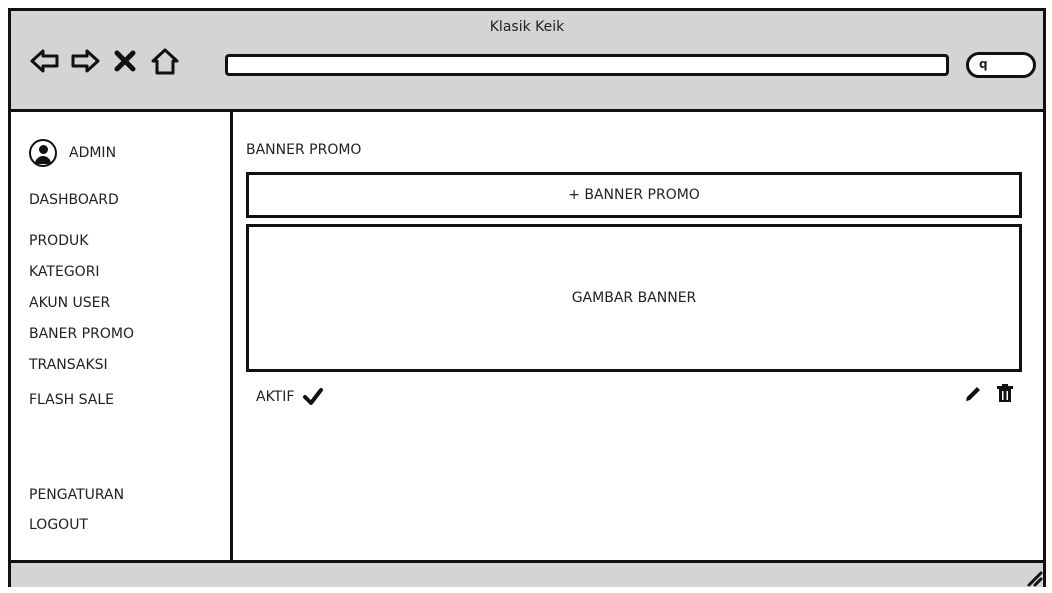 The image size is (1052, 593). Describe the element at coordinates (68, 365) in the screenshot. I see `sidebar-item-transaksi: TRANSAKSI` at that location.